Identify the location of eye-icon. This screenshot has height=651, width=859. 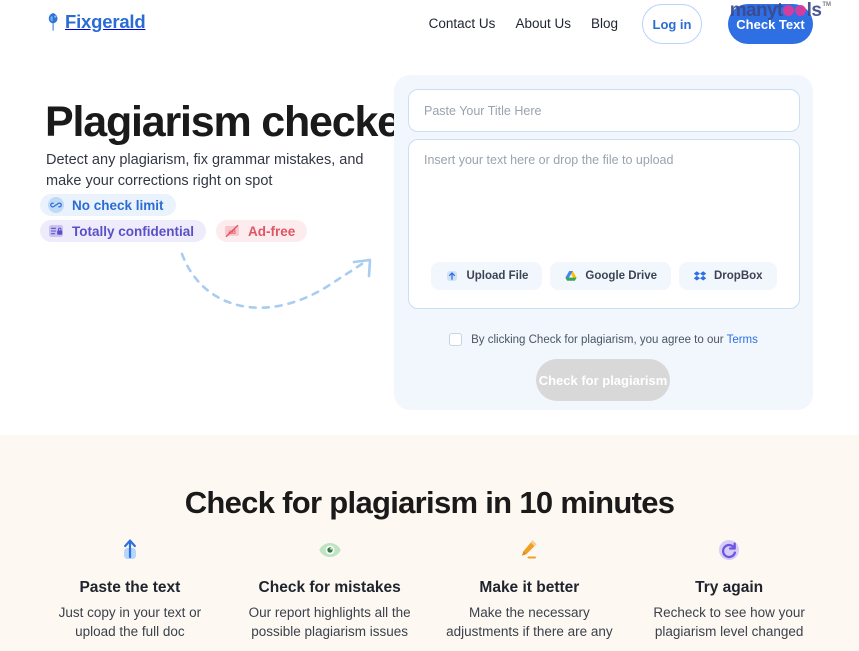
(330, 550).